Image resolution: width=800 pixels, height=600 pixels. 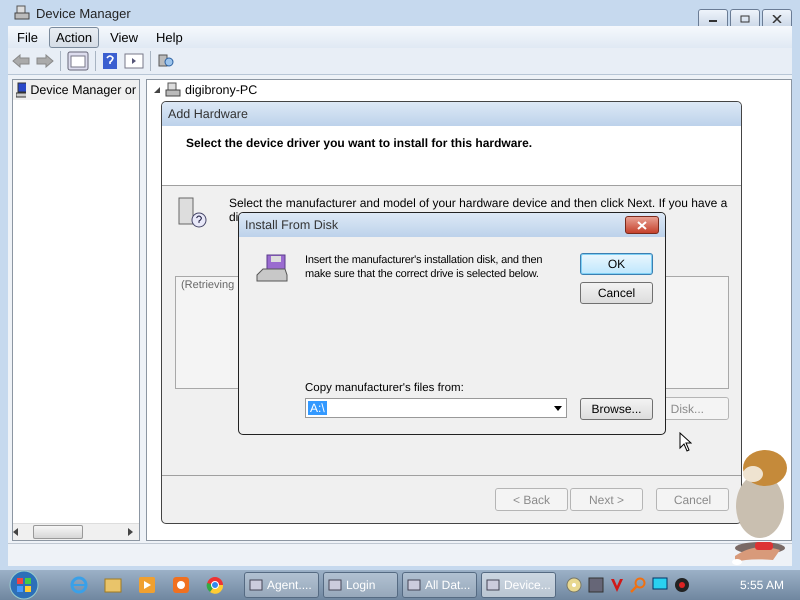 I want to click on forward-icon, so click(x=45, y=61).